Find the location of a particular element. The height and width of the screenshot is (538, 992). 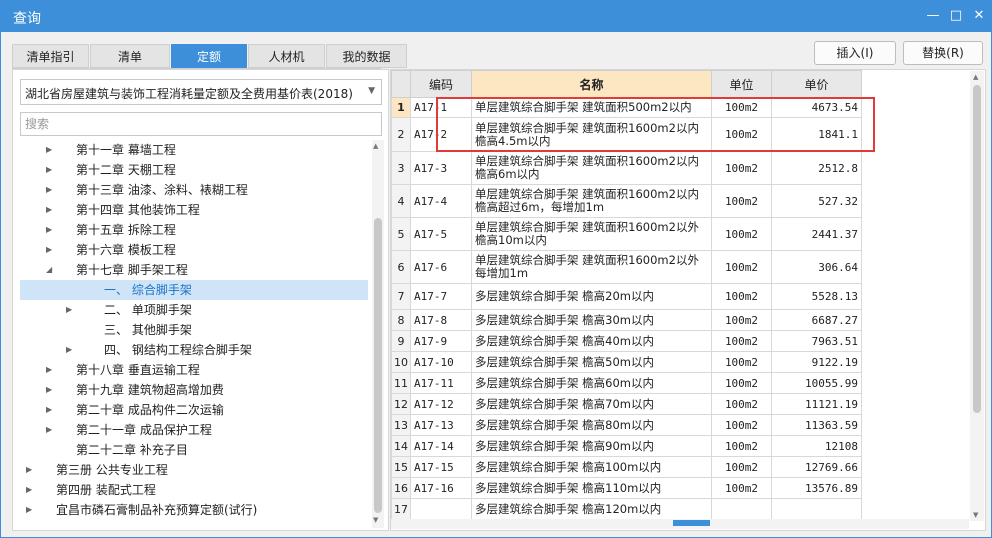

tab-4: 我的数据 is located at coordinates (366, 56).